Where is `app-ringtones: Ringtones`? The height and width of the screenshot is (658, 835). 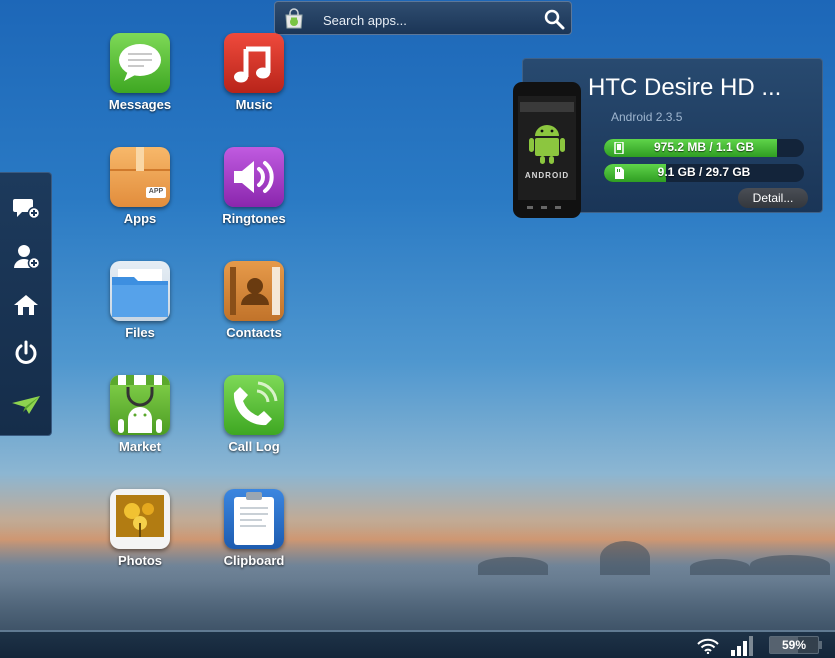
app-ringtones: Ringtones is located at coordinates (254, 186).